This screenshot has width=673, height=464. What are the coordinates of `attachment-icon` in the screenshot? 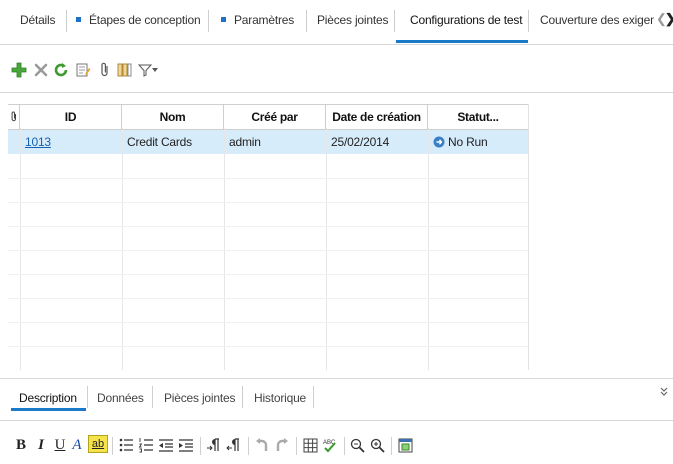 It's located at (105, 70).